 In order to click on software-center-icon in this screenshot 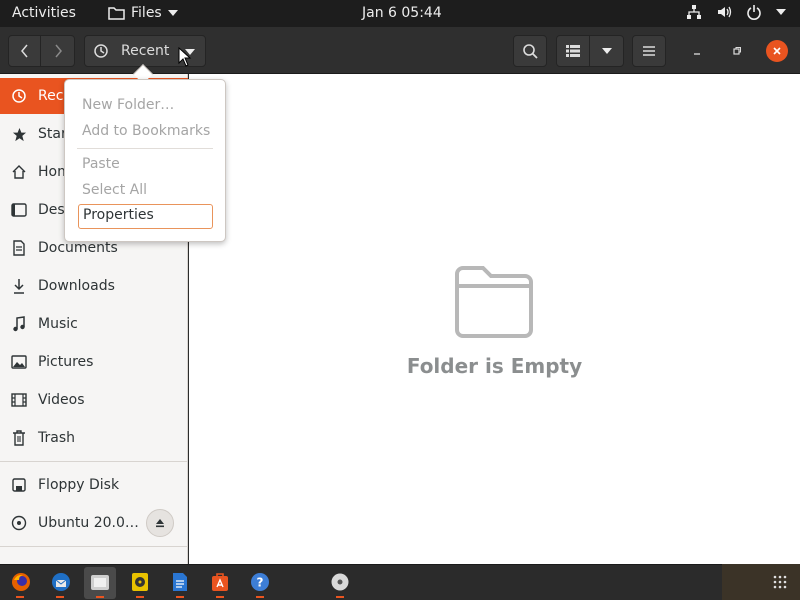, I will do `click(220, 582)`.